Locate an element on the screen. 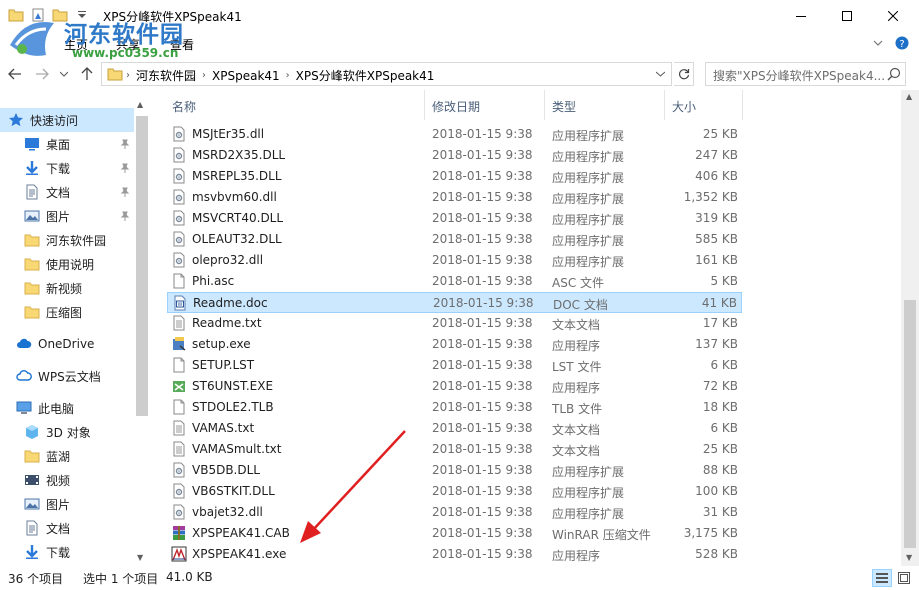 This screenshot has width=919, height=590. file-row: vbajet32.dll 2018-01-15 9:38 应用程序扩展 31 KB is located at coordinates (454, 512).